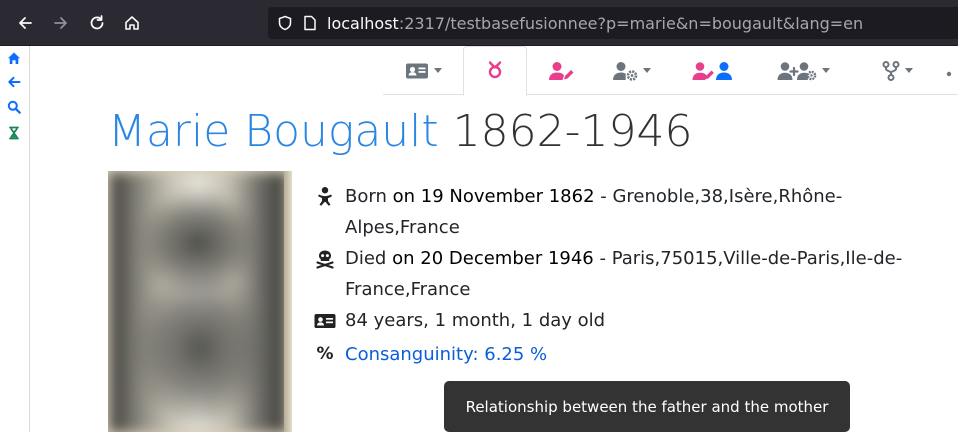  What do you see at coordinates (629, 320) in the screenshot?
I see `age-fact: 84 years, 1 month, 1 day old` at bounding box center [629, 320].